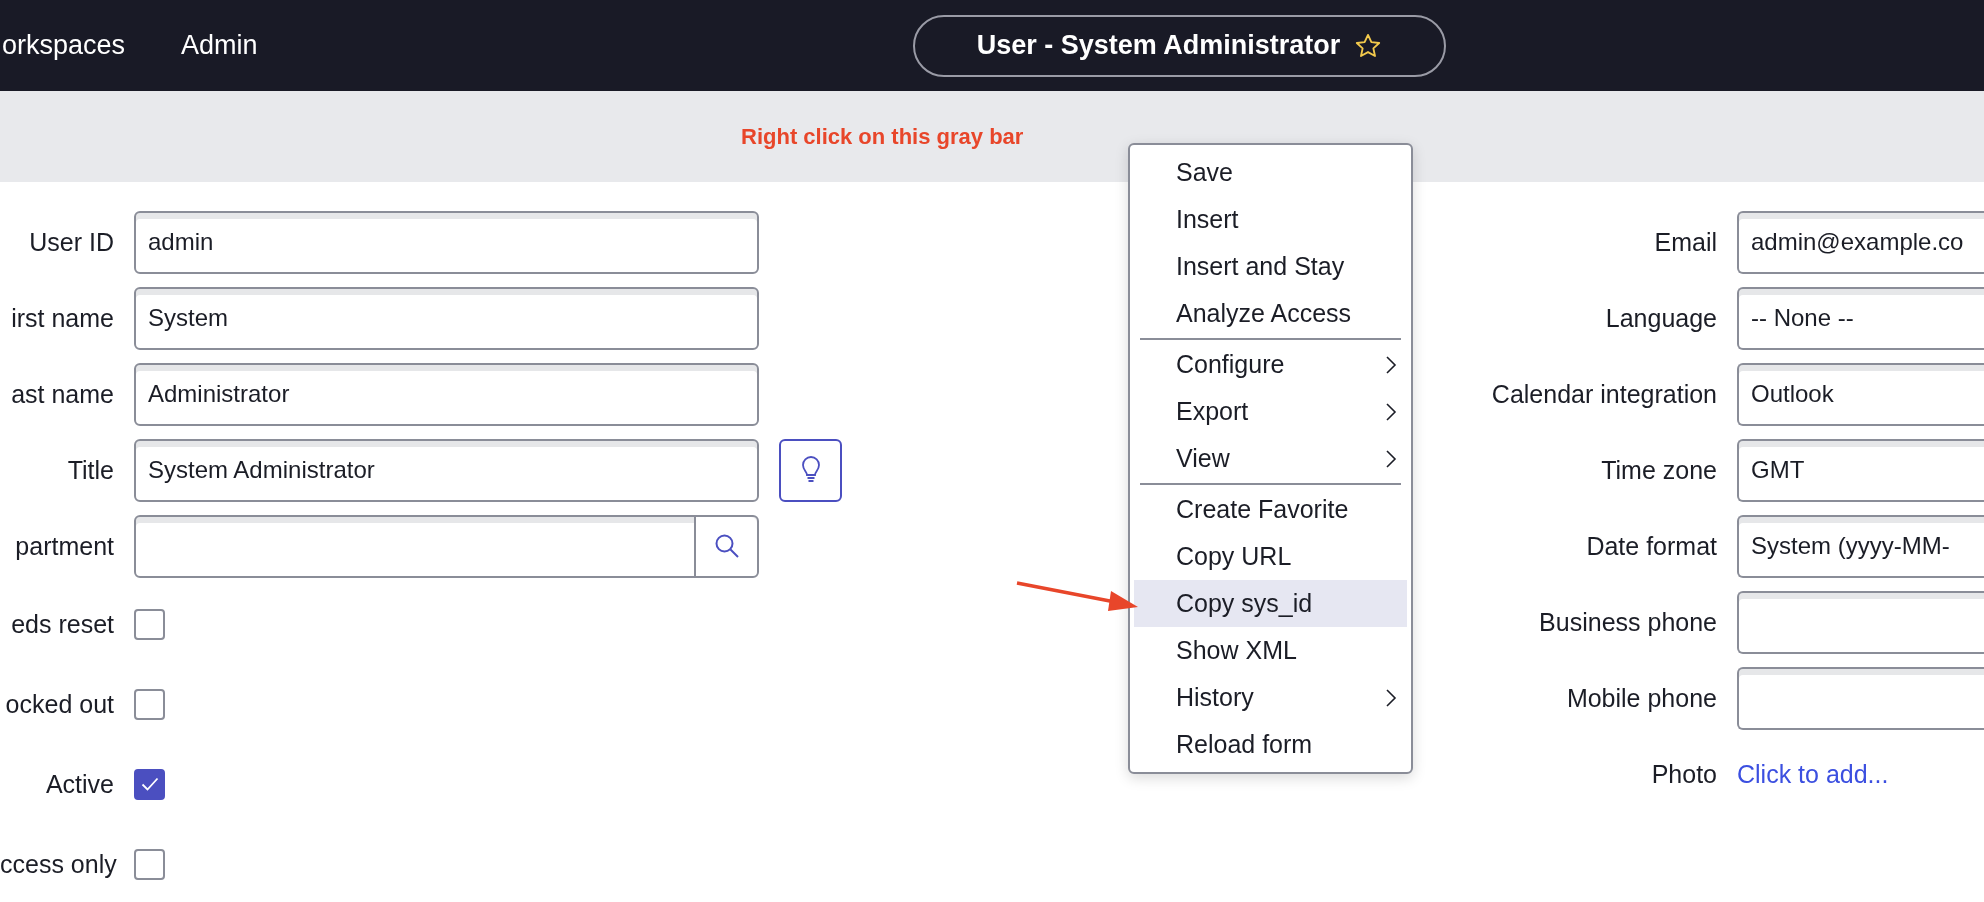 This screenshot has height=902, width=1984. I want to click on menu-item: Insert and Stay, so click(1270, 266).